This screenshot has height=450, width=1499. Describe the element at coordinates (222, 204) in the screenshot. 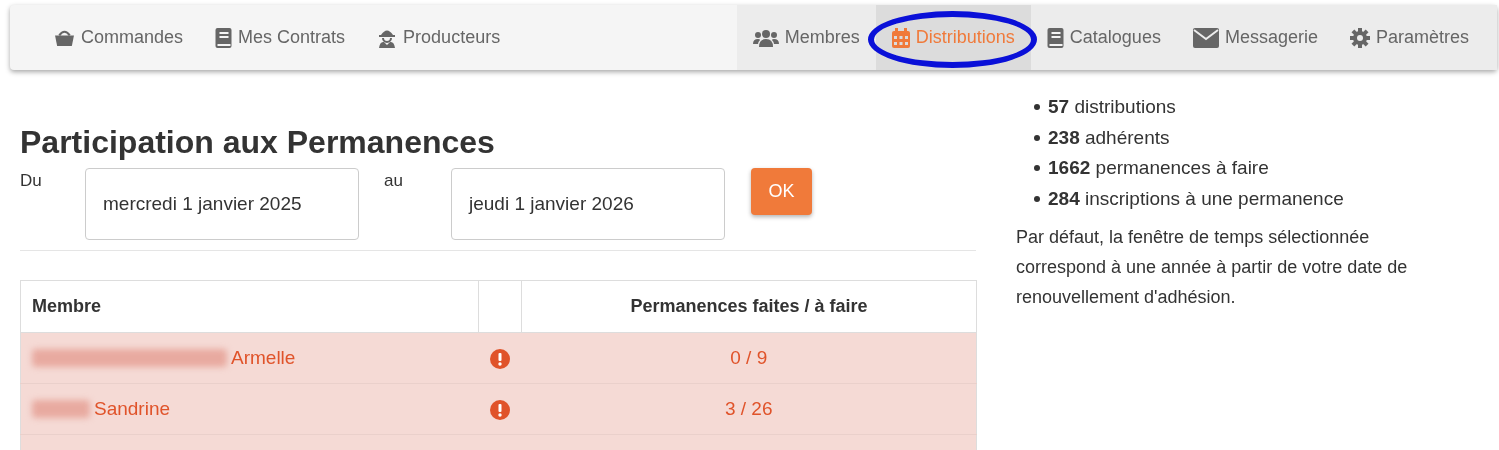

I see `start-date-field: mercredi 1 janvier 2025` at that location.